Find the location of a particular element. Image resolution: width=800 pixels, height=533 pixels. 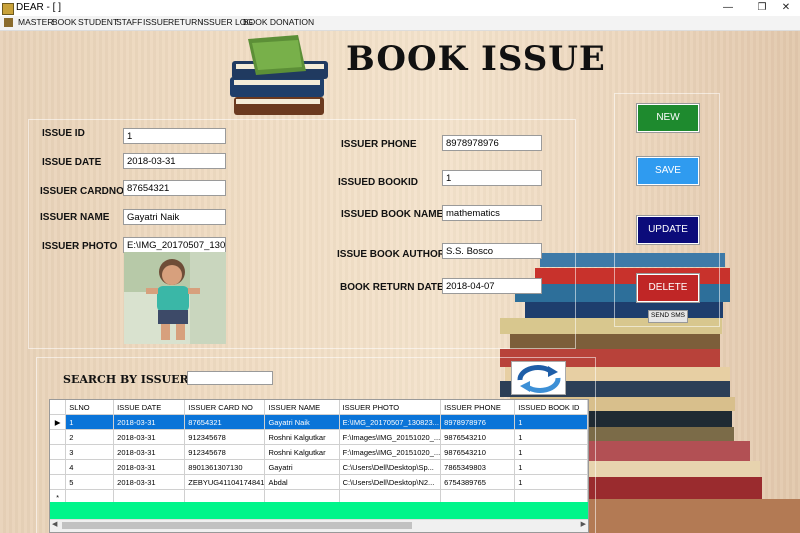

cell-slno: 3 is located at coordinates (90, 452).